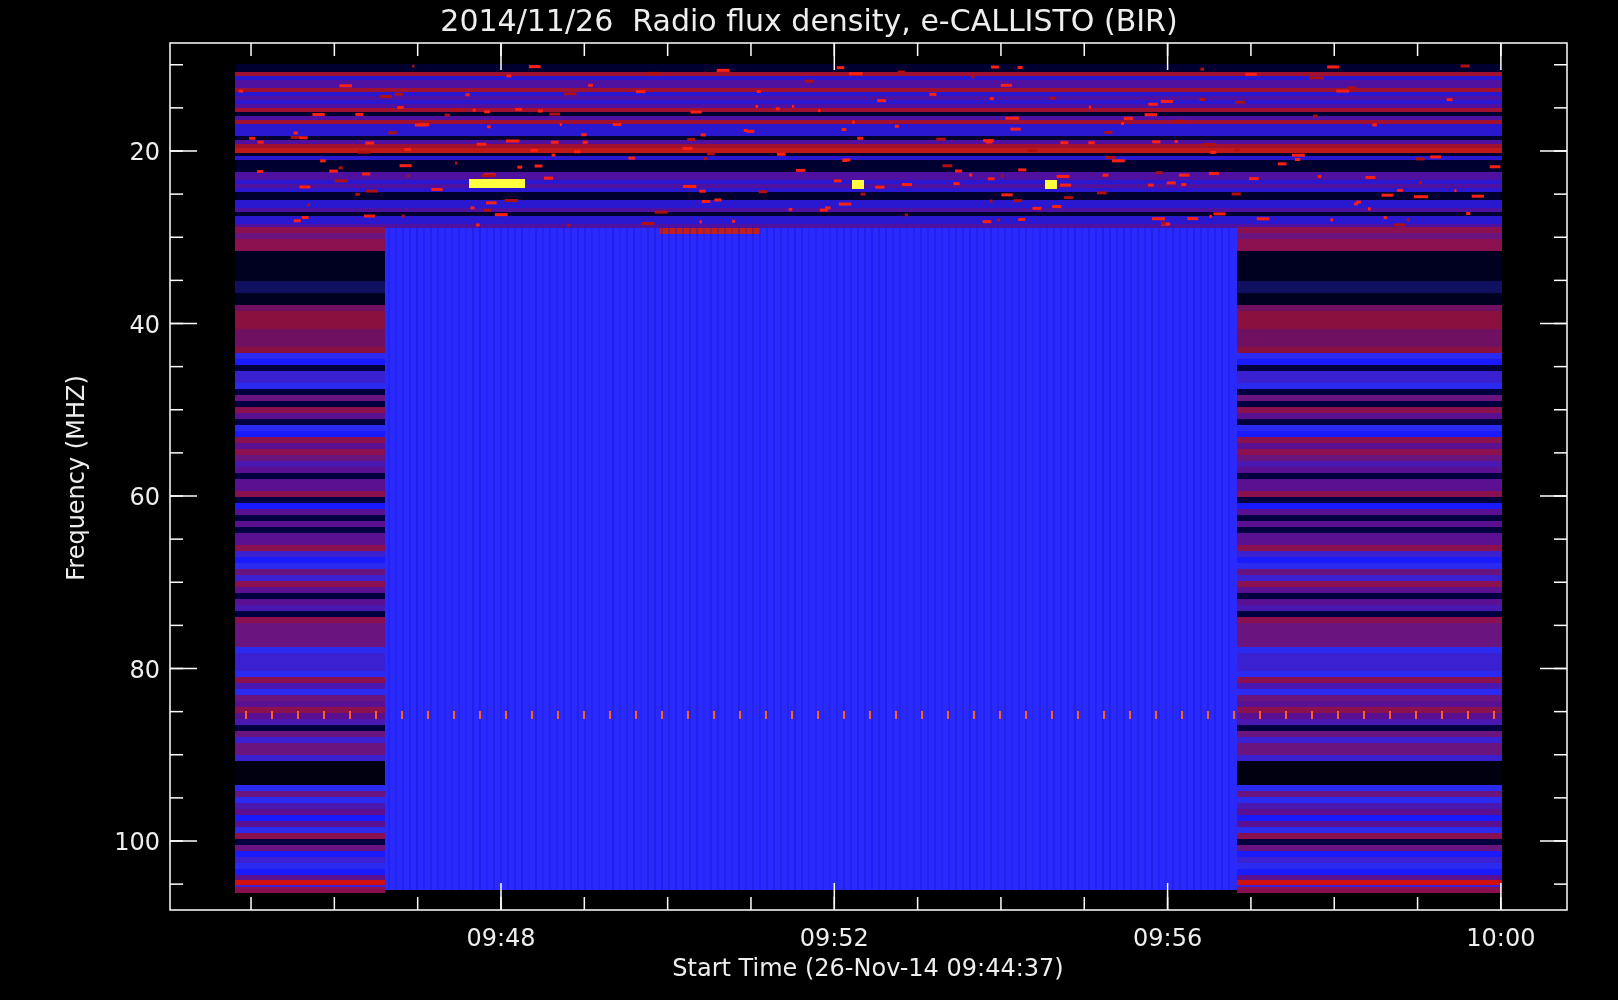 The height and width of the screenshot is (1000, 1618). Describe the element at coordinates (501, 938) in the screenshot. I see `x-tick-label: 09:48` at that location.